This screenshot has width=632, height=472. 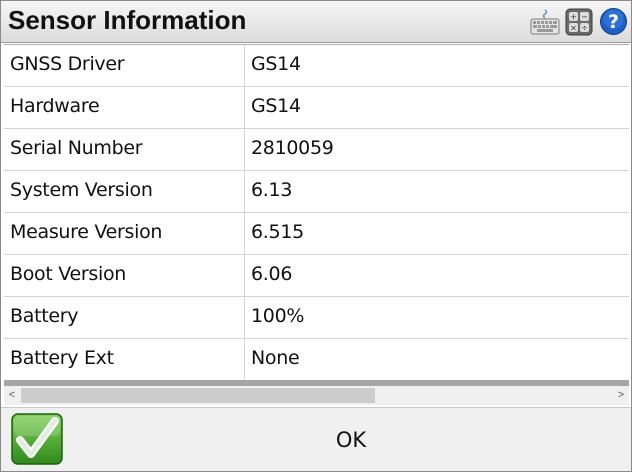 What do you see at coordinates (76, 148) in the screenshot?
I see `row-label: Serial Number` at bounding box center [76, 148].